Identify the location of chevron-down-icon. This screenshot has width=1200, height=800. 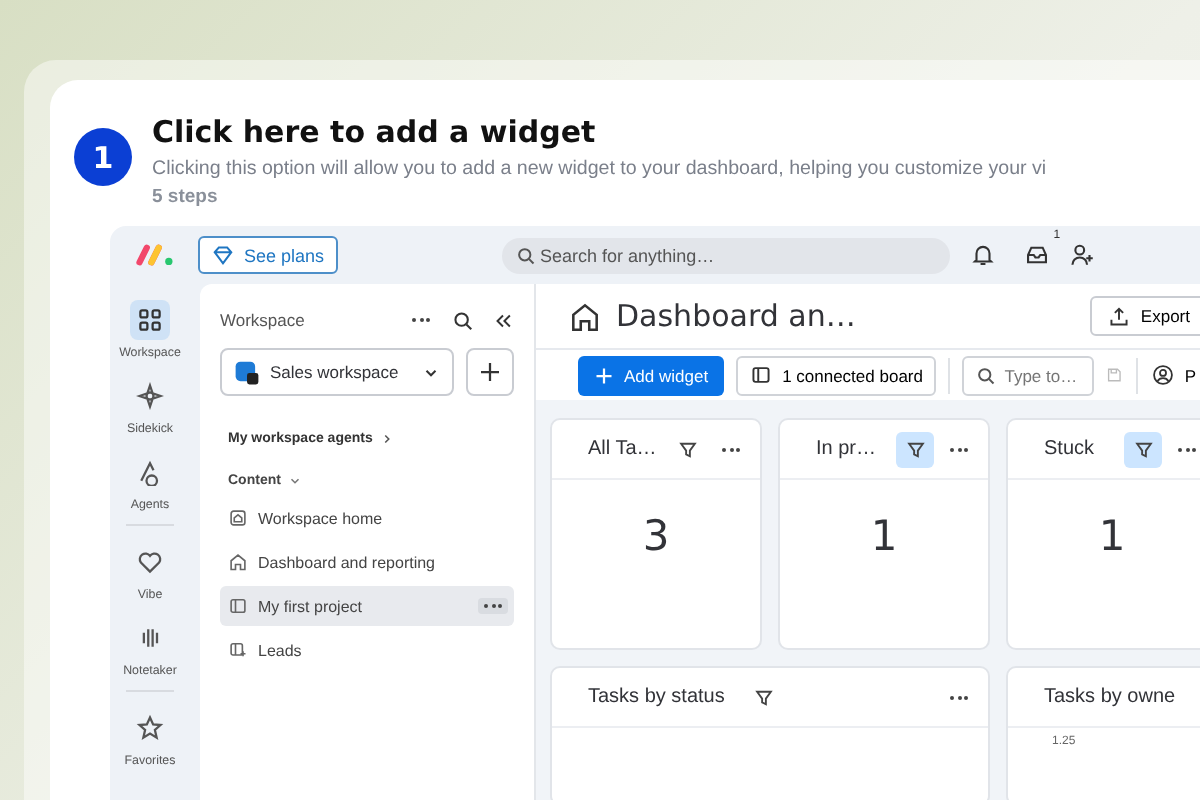
(295, 481).